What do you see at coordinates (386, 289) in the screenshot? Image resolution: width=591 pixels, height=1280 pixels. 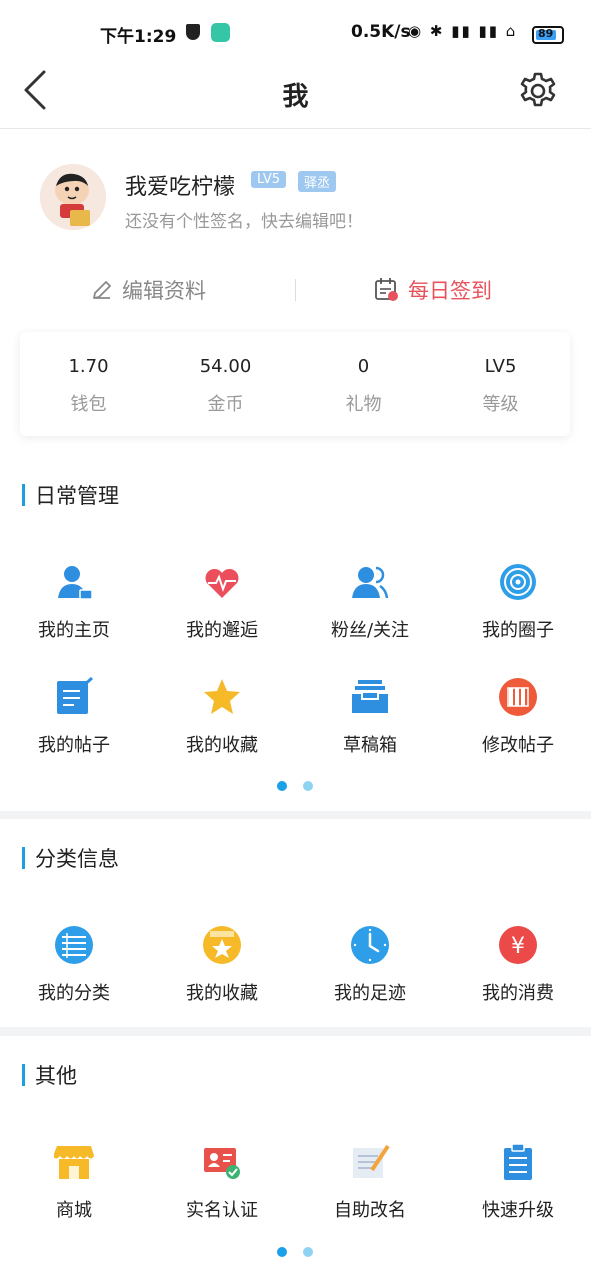 I see `calendar-check-icon` at bounding box center [386, 289].